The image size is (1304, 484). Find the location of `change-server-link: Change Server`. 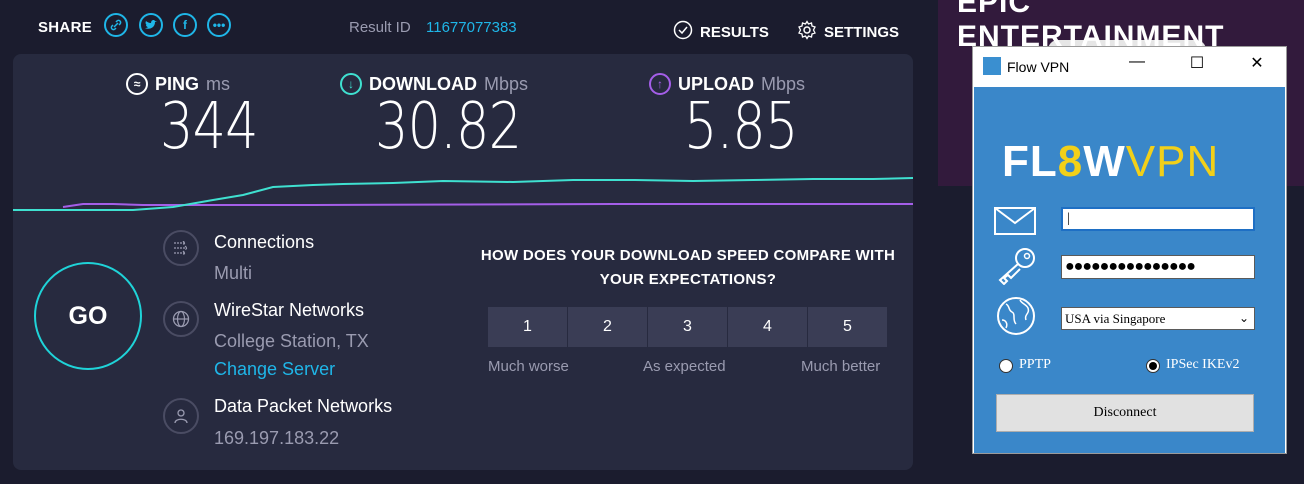

change-server-link: Change Server is located at coordinates (274, 369).